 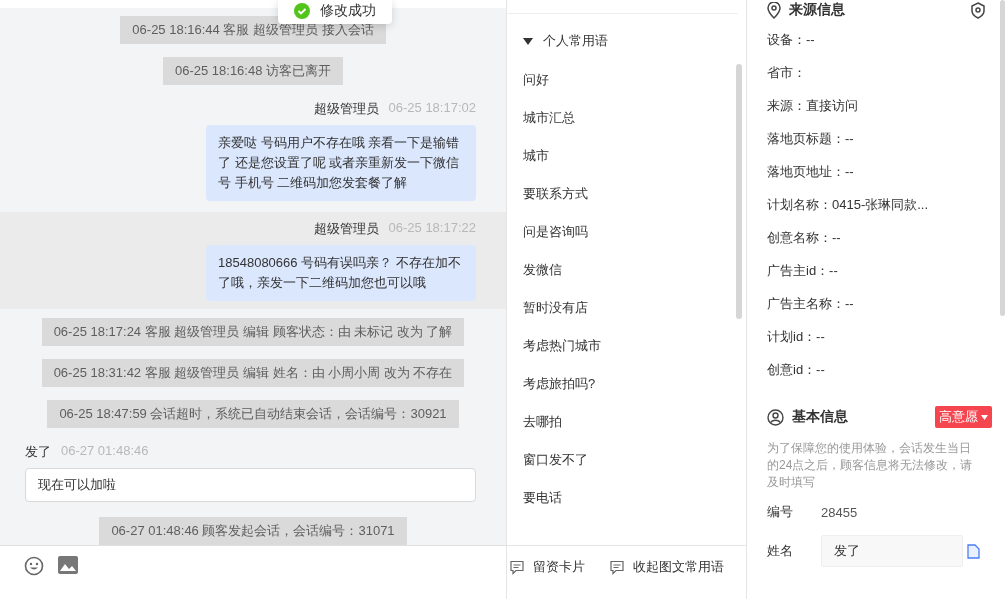 I want to click on phrase-item: 问是咨询吗, so click(x=555, y=232).